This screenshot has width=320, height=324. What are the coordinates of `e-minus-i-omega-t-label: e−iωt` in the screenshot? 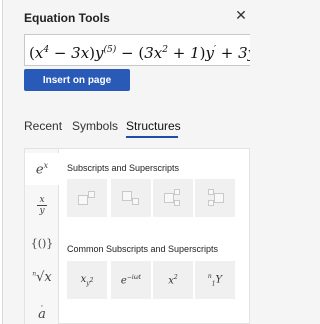 It's located at (131, 280).